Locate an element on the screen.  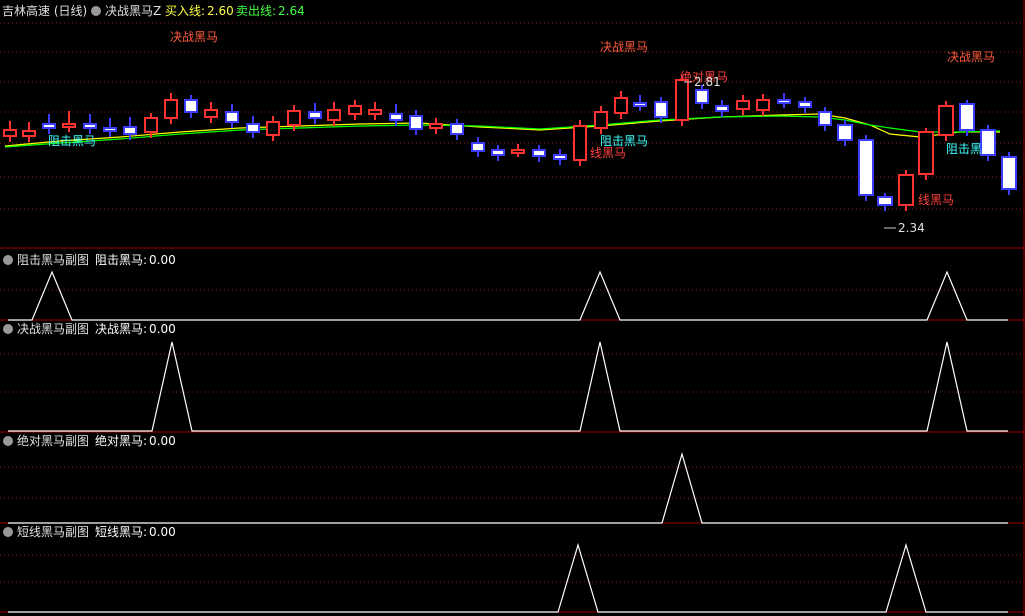
buy-label: 买入线: is located at coordinates (185, 11).